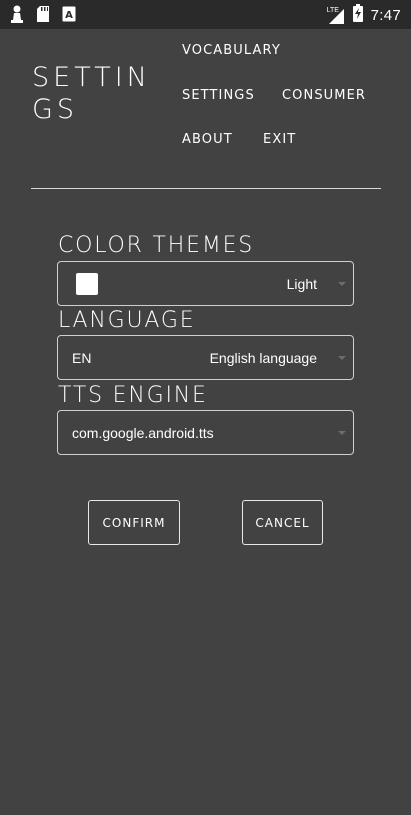 The height and width of the screenshot is (815, 411). What do you see at coordinates (218, 95) in the screenshot?
I see `nav-settings: SETTINGS` at bounding box center [218, 95].